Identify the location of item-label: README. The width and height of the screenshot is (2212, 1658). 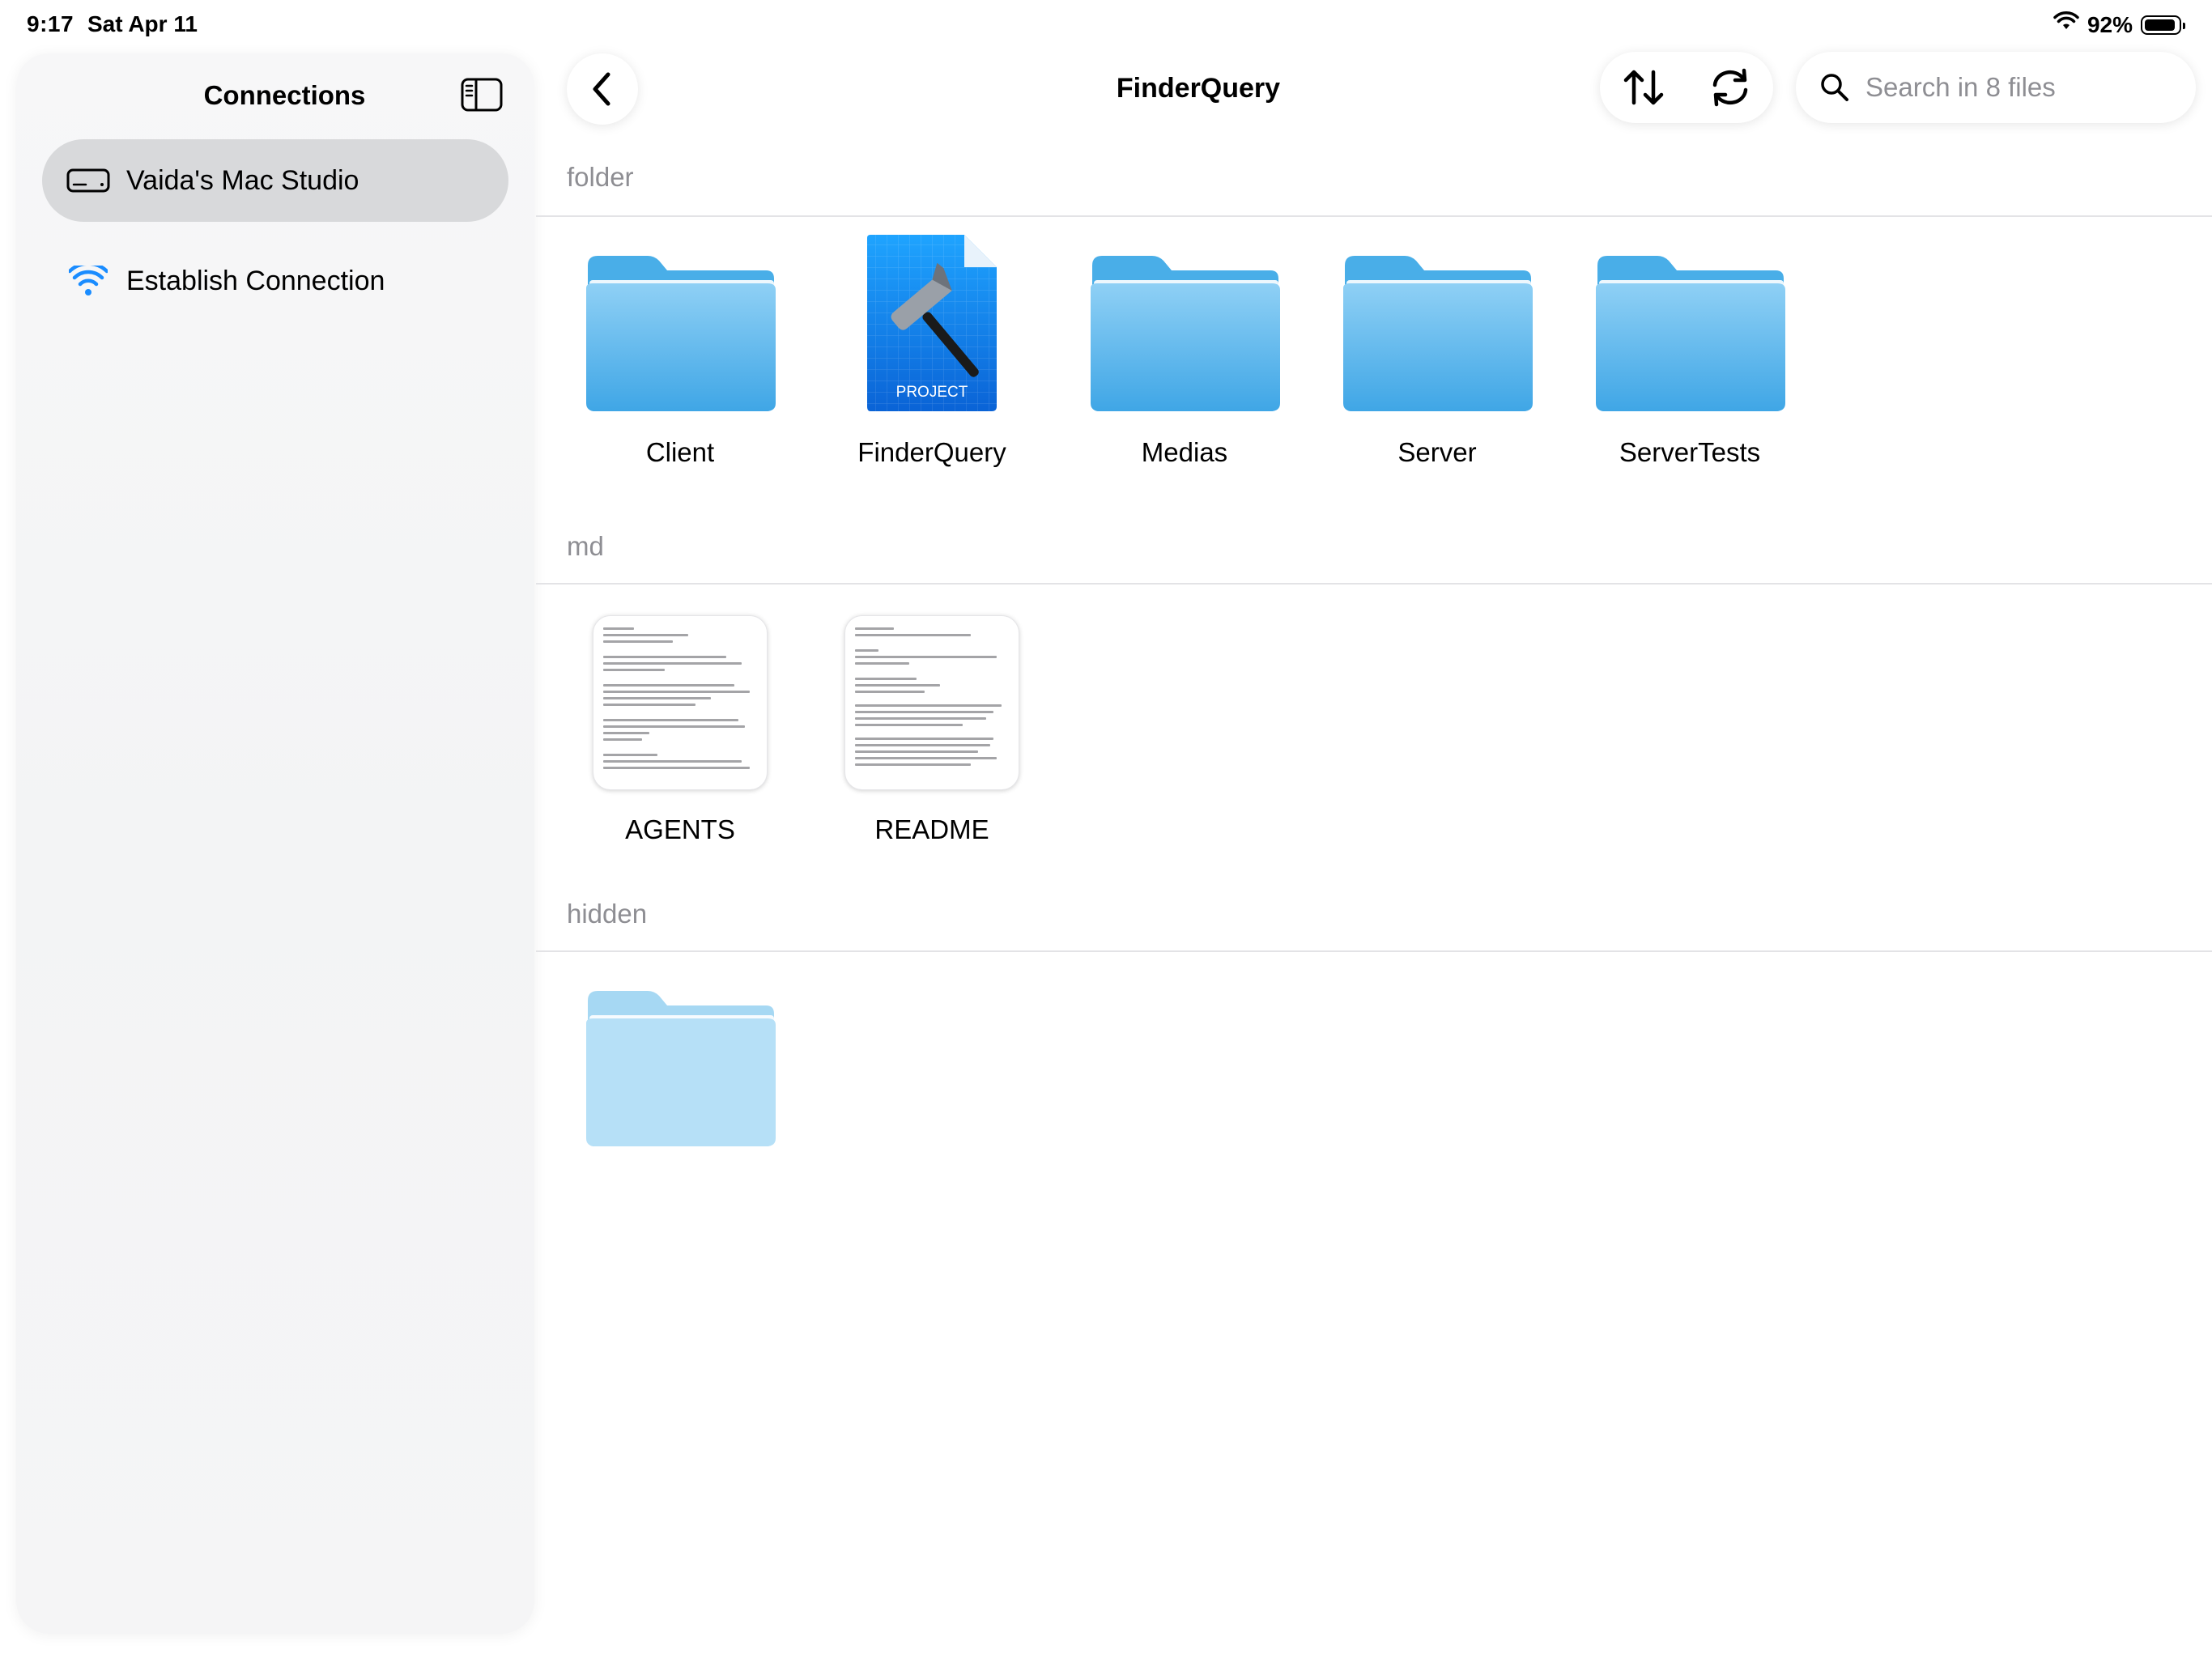
(932, 829).